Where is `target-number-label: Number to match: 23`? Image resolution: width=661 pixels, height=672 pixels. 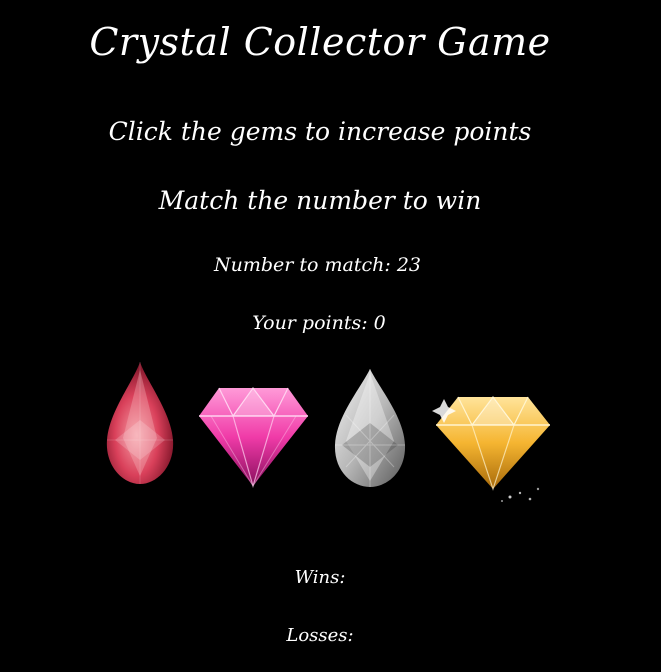
target-number-label: Number to match: 23 is located at coordinates (317, 265).